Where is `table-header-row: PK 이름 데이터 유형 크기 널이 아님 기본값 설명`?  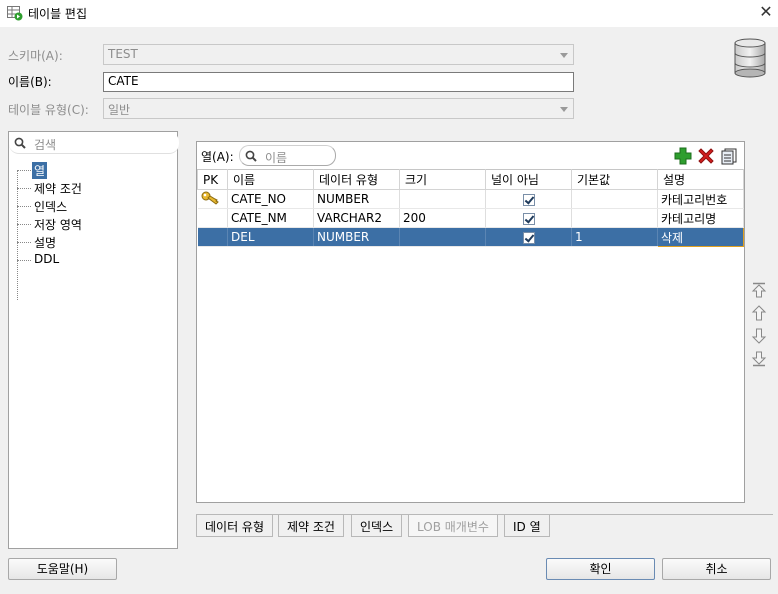
table-header-row: PK 이름 데이터 유형 크기 널이 아님 기본값 설명 is located at coordinates (470, 179).